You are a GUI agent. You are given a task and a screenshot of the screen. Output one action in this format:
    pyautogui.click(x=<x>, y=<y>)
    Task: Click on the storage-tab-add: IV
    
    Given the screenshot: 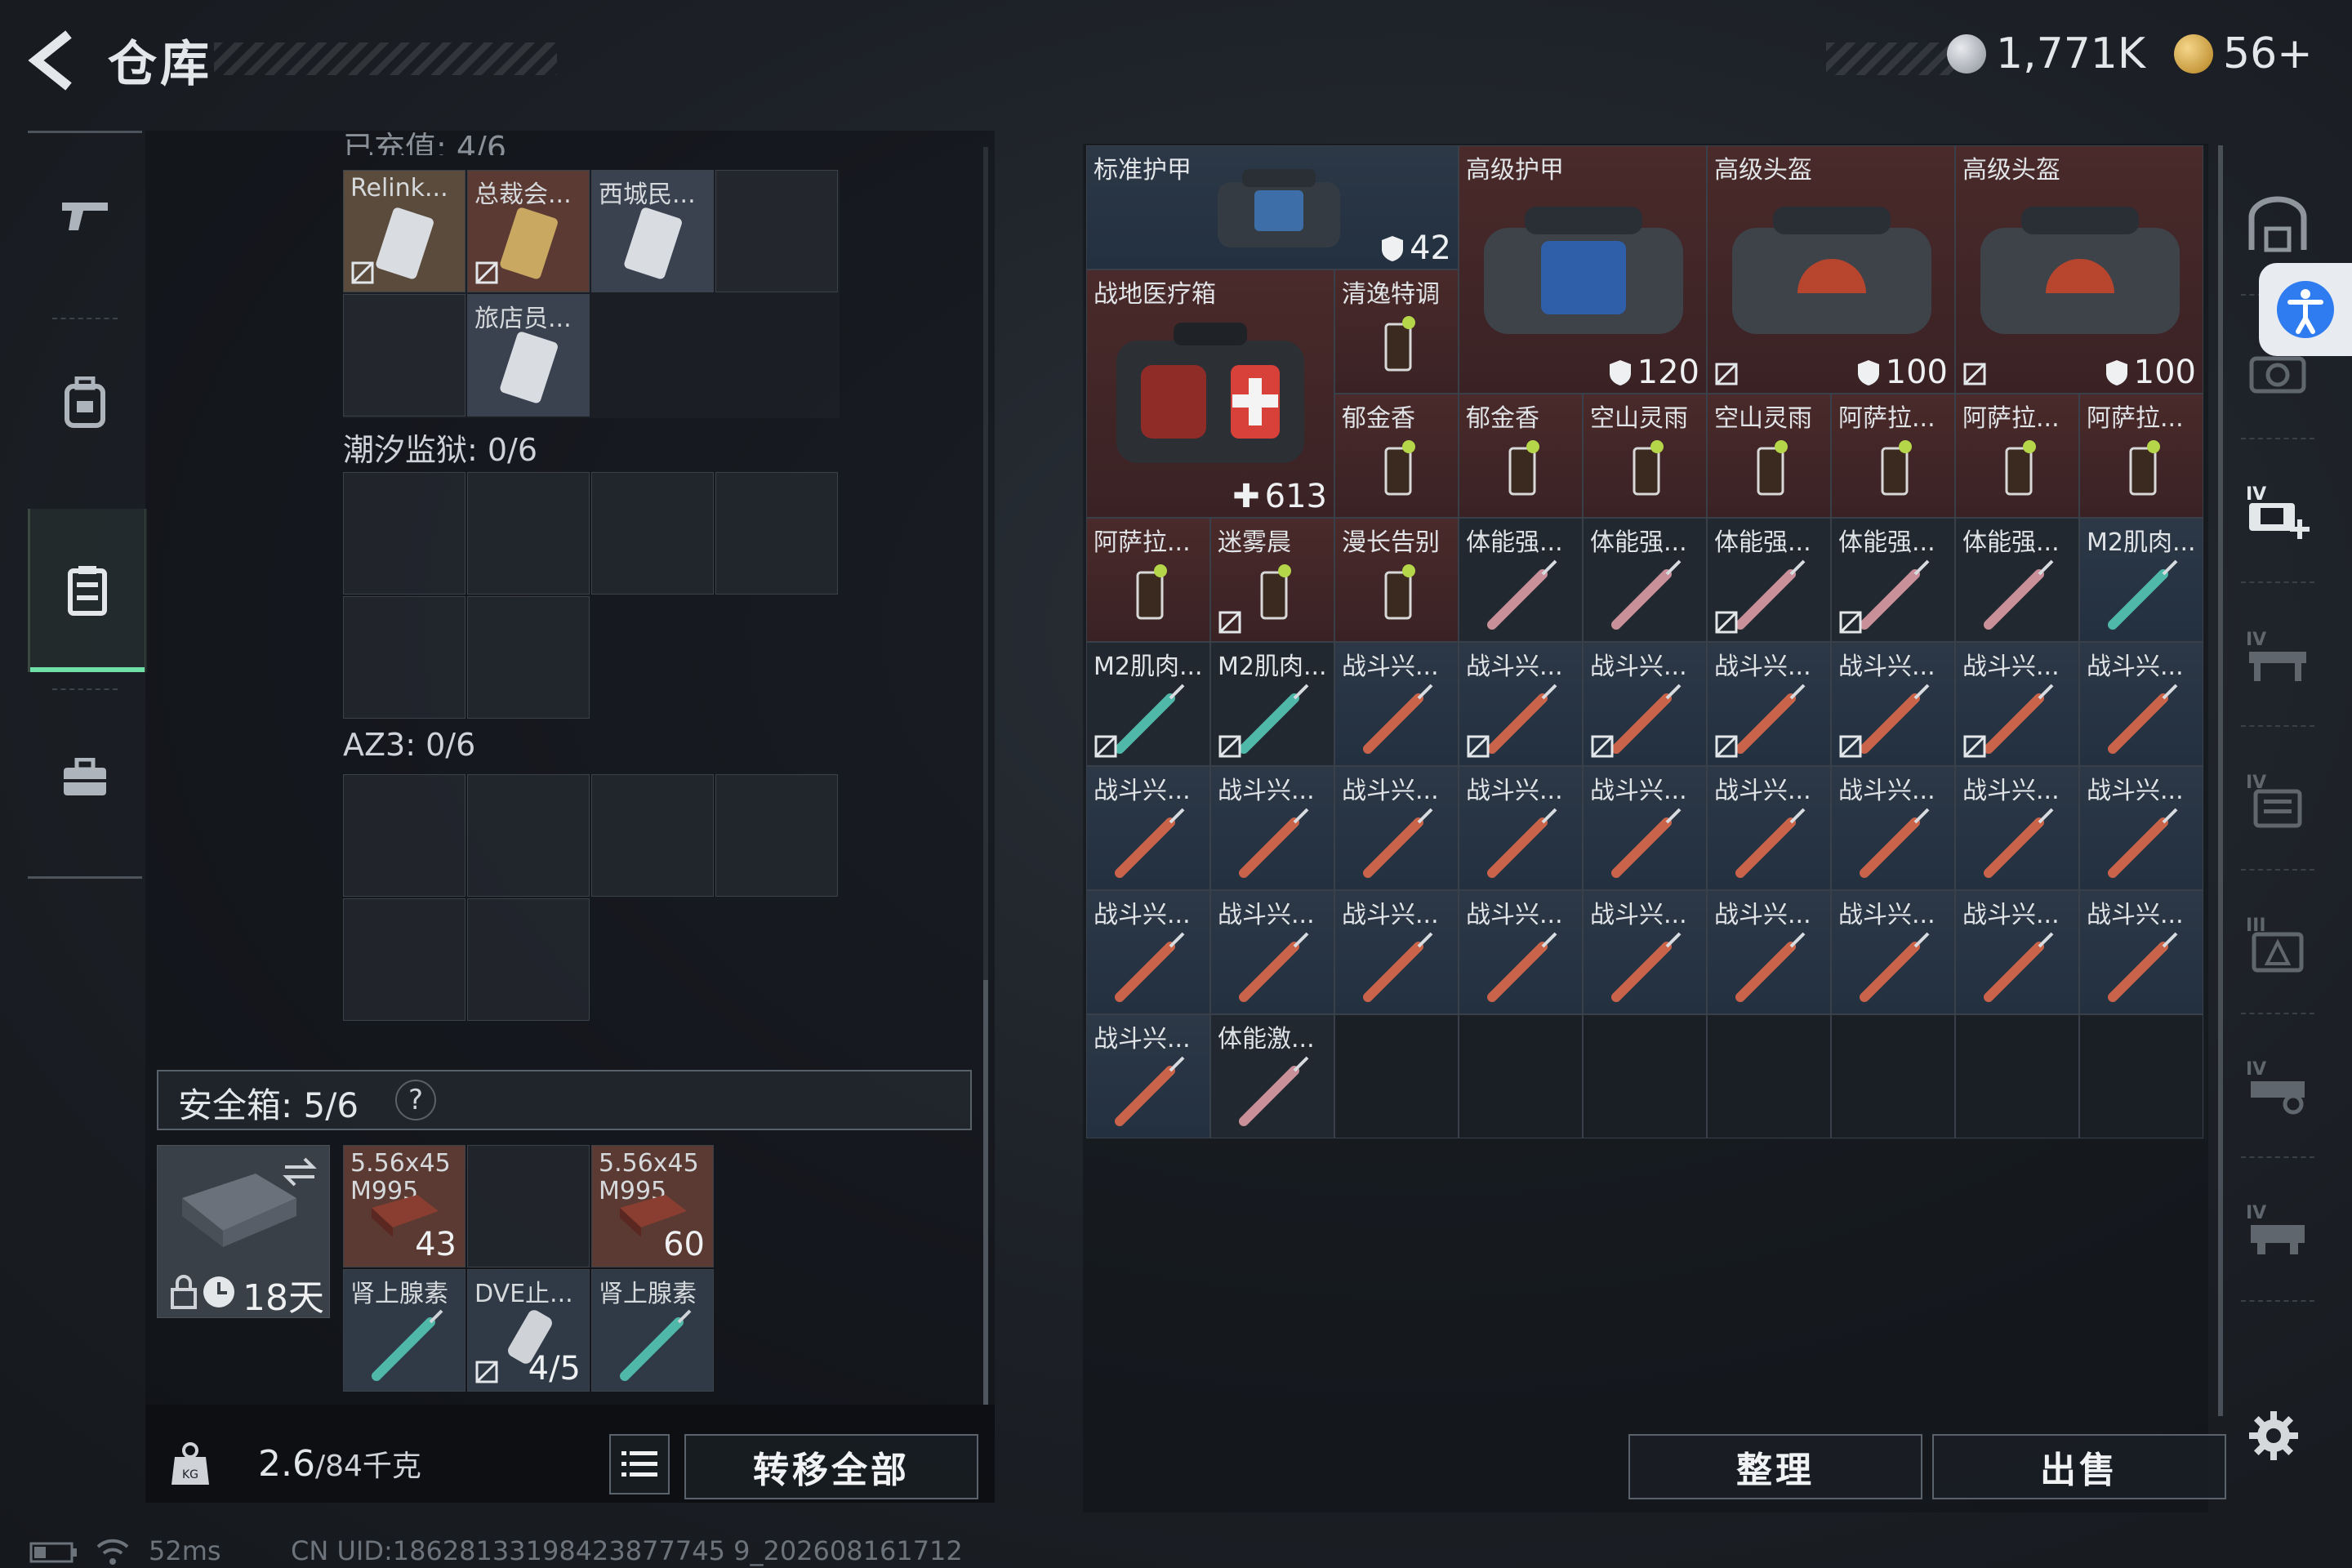 What is the action you would take?
    pyautogui.click(x=2278, y=512)
    